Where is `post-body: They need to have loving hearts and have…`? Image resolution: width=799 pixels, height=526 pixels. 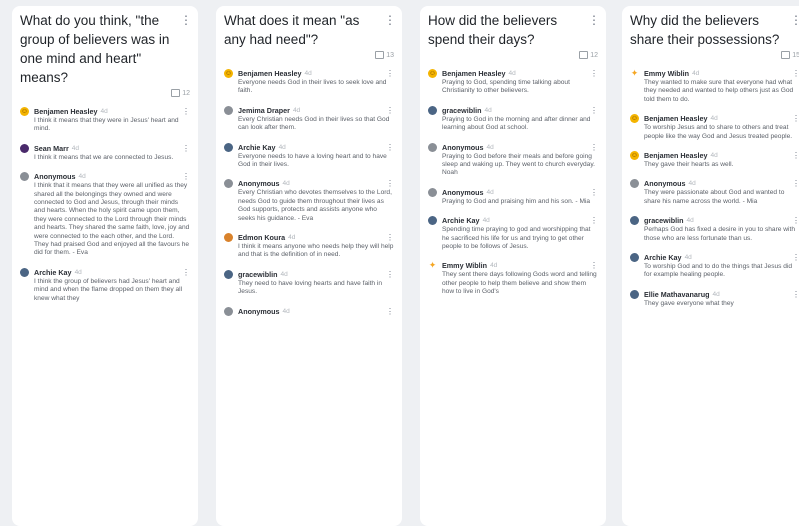
post-body: They need to have loving hearts and have… is located at coordinates (310, 287).